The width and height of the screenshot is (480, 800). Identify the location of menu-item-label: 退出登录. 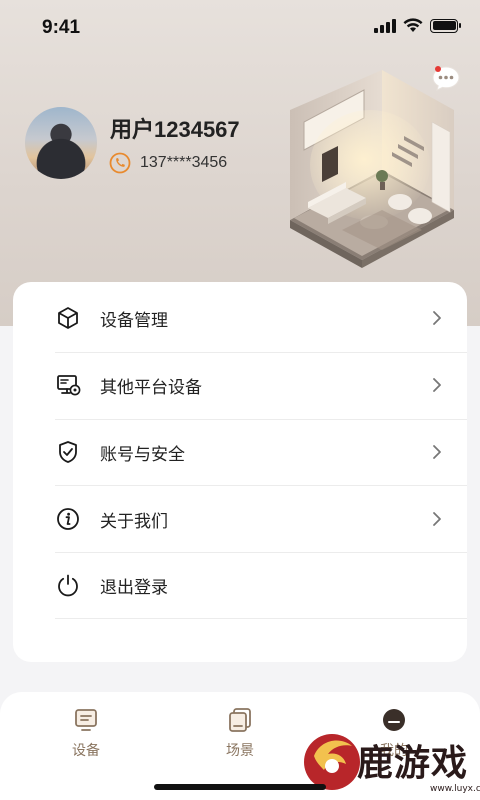
(134, 587).